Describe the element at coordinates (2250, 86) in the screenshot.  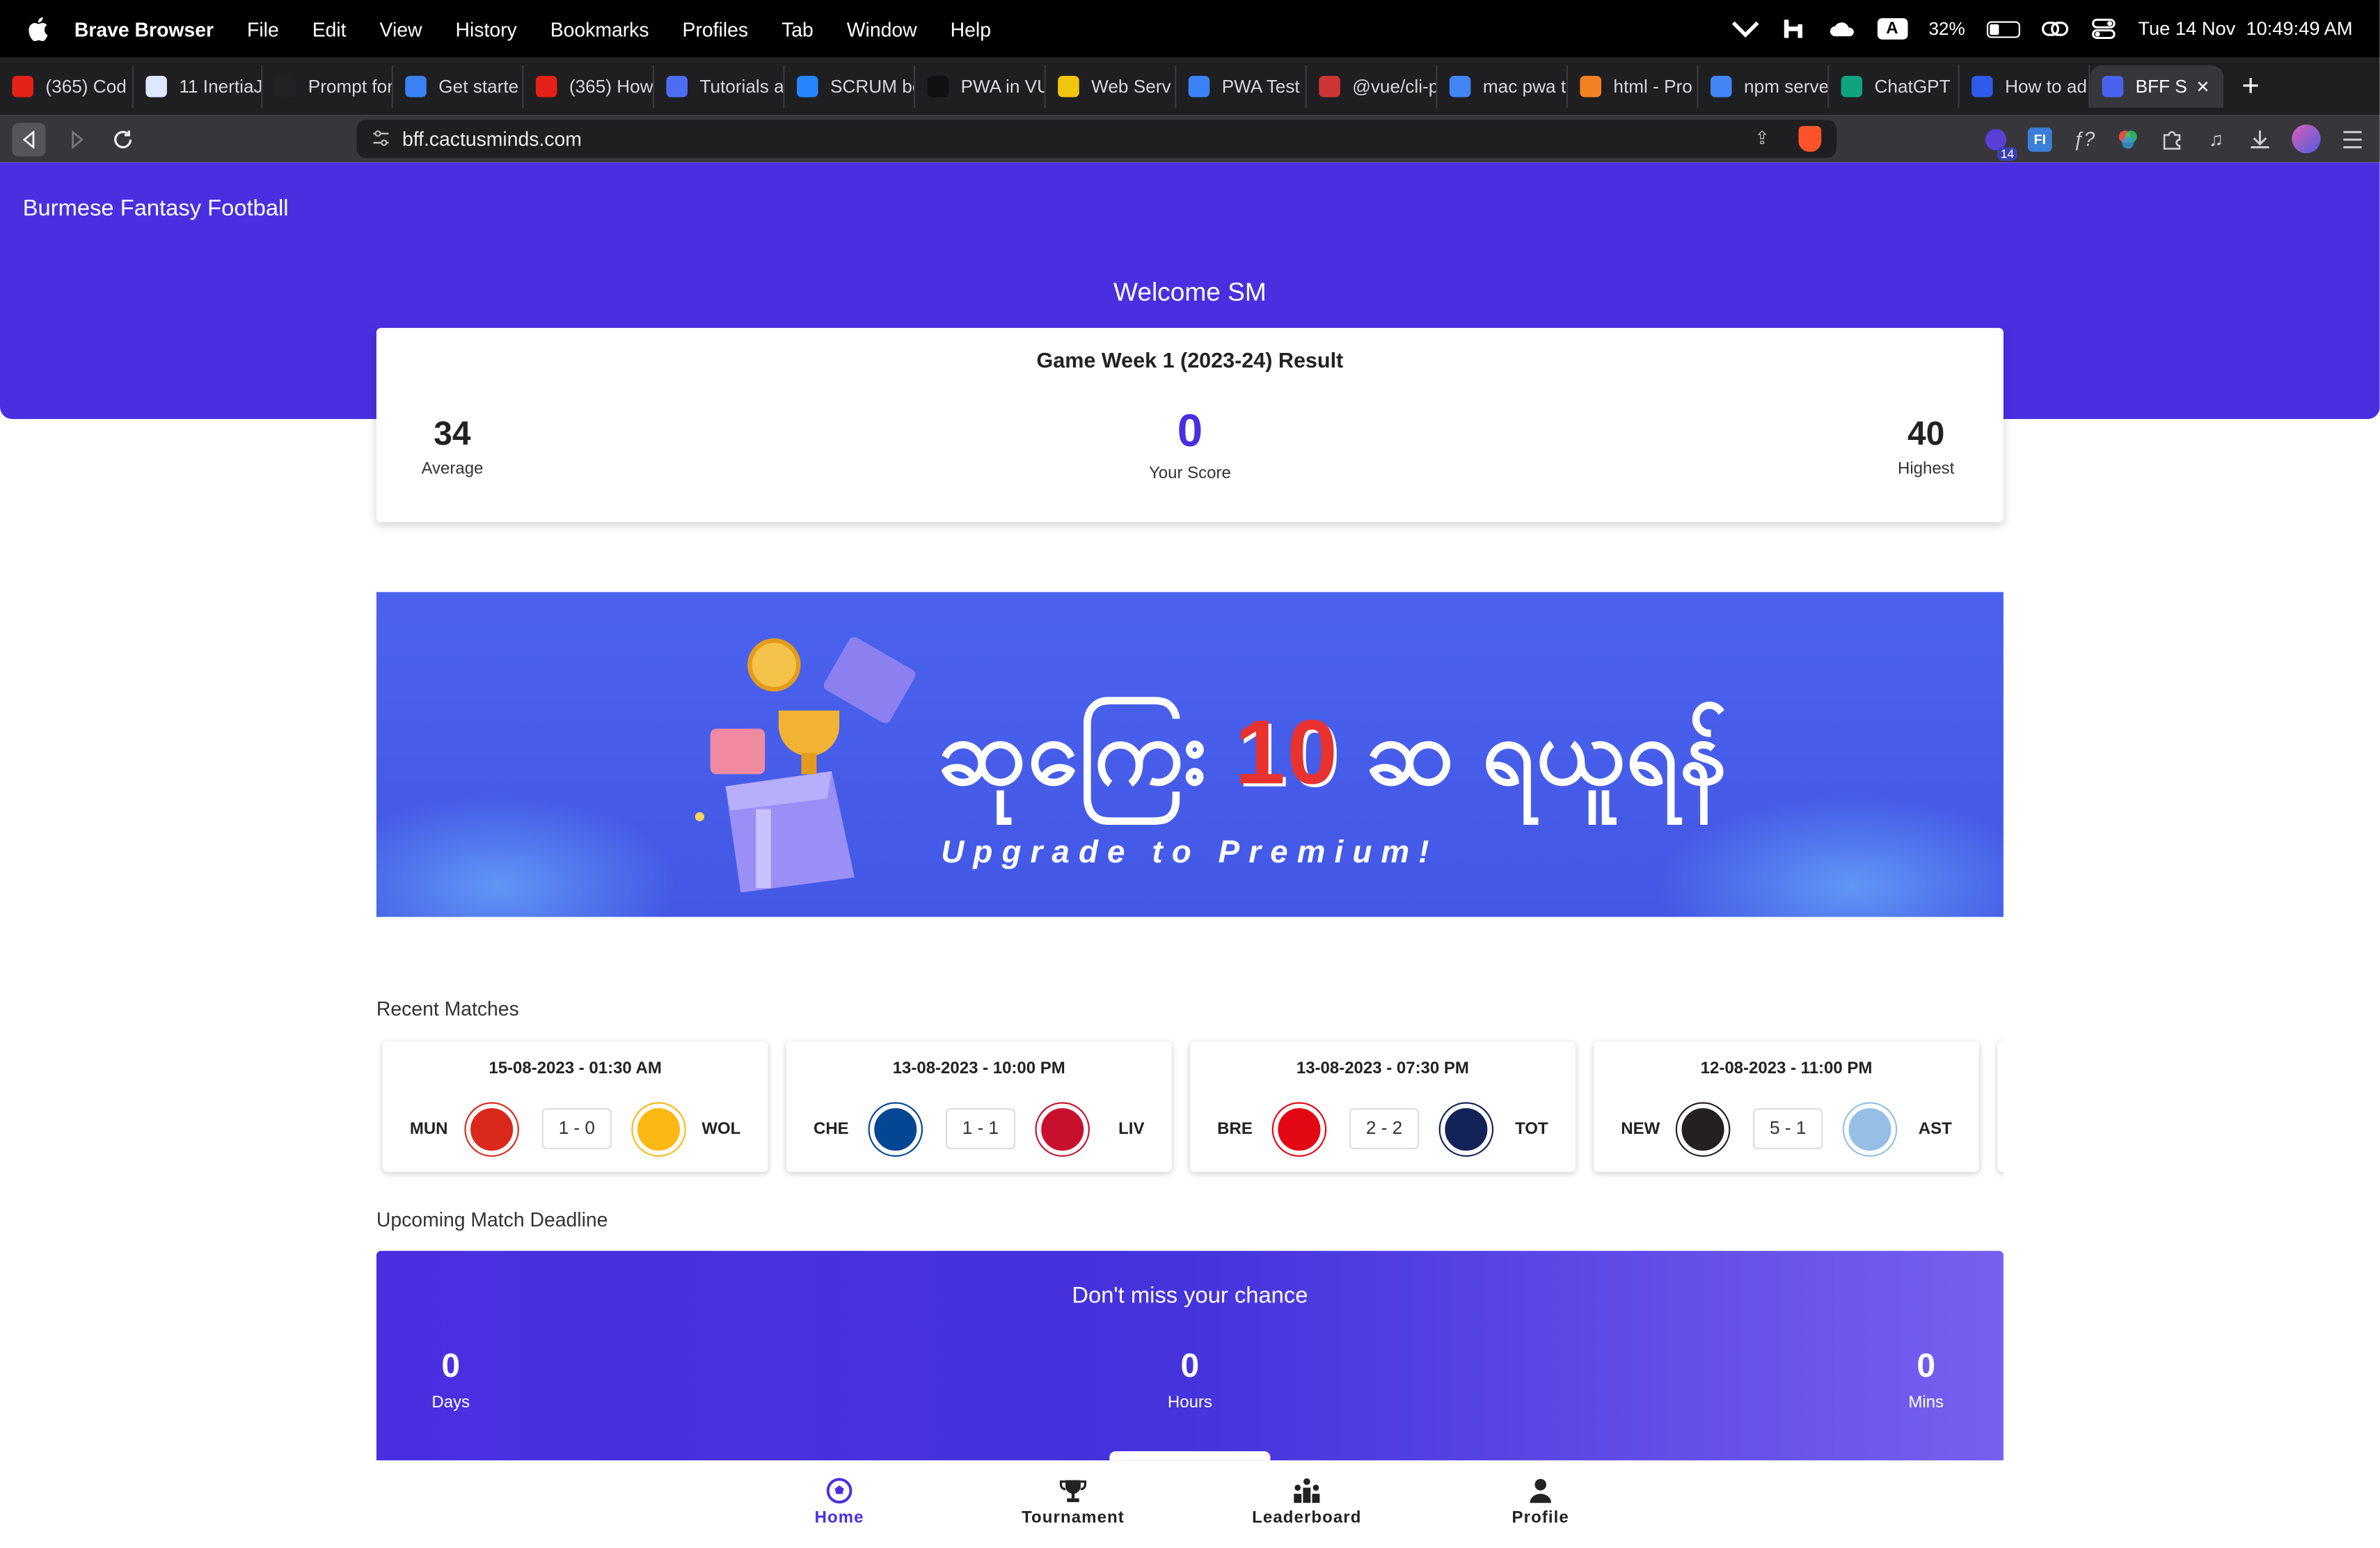
I see `new-tab-button: +` at that location.